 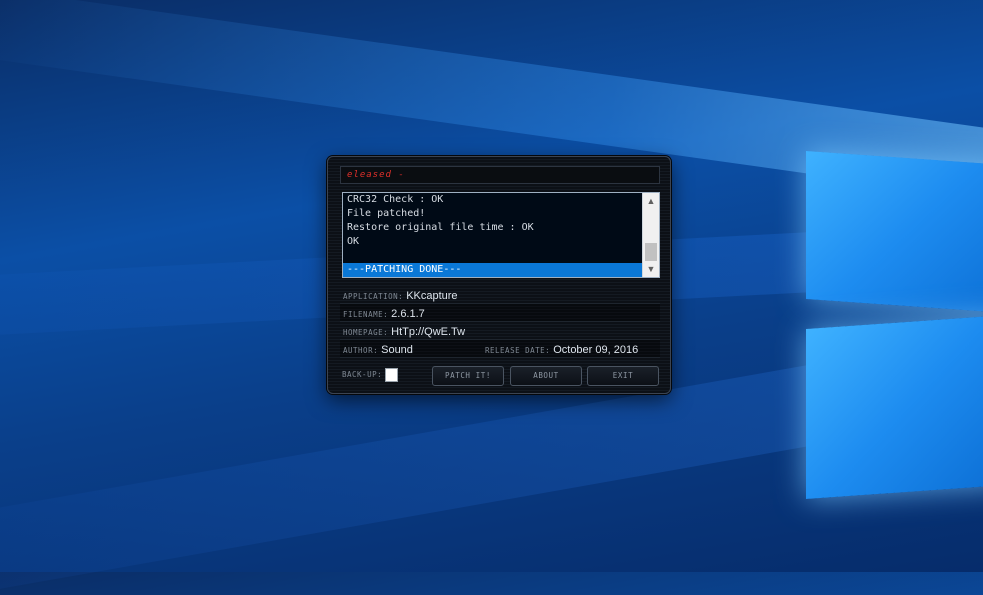 What do you see at coordinates (500, 295) in the screenshot?
I see `application-row: APPLICATION: KKcapture` at bounding box center [500, 295].